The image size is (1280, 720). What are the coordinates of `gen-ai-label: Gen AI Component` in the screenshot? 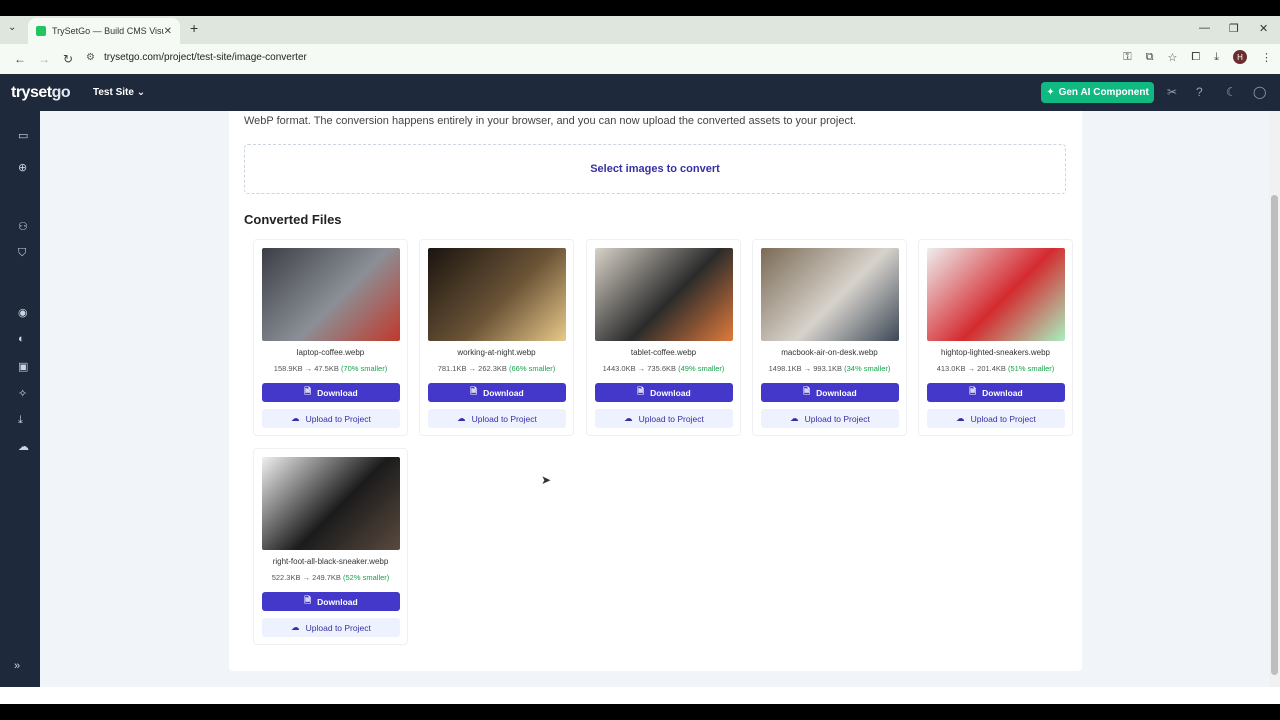 It's located at (1103, 92).